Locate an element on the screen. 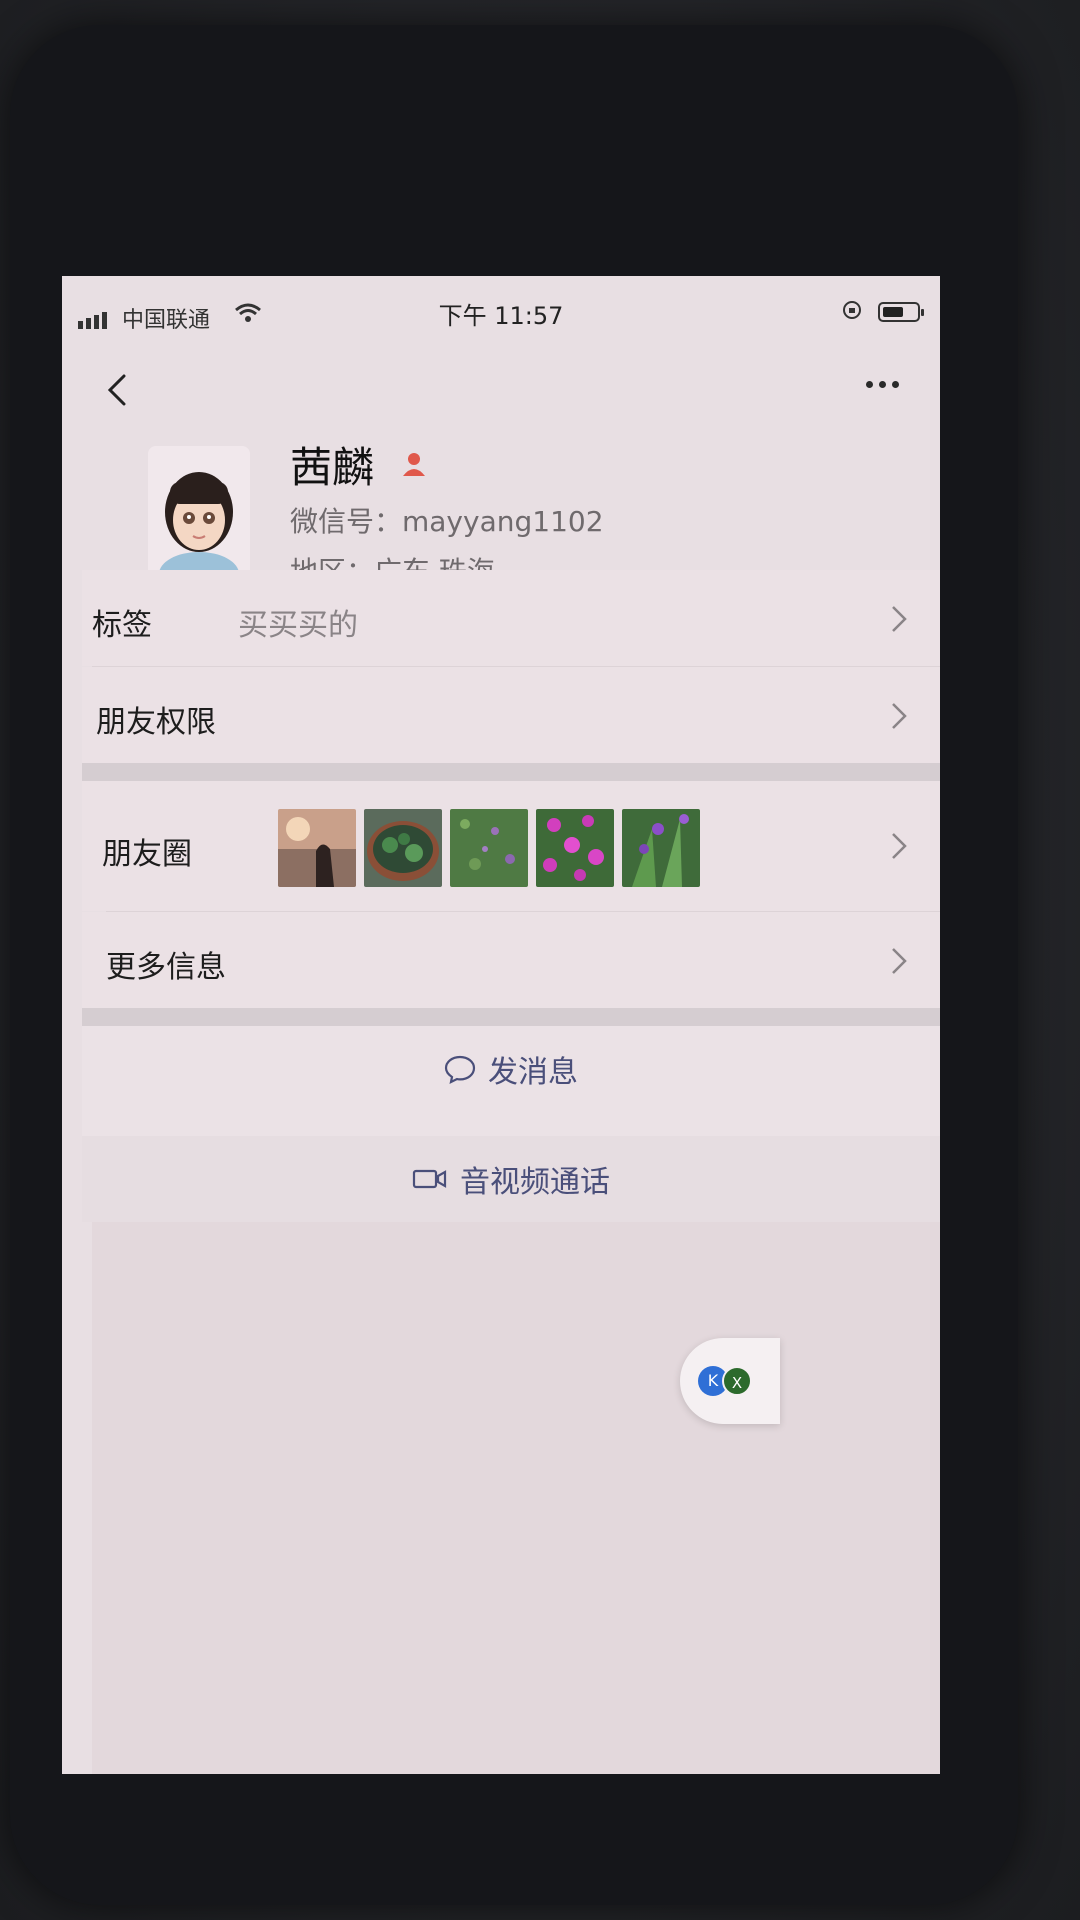 This screenshot has width=1080, height=1920. permissions-row: 朋友权限 is located at coordinates (511, 715).